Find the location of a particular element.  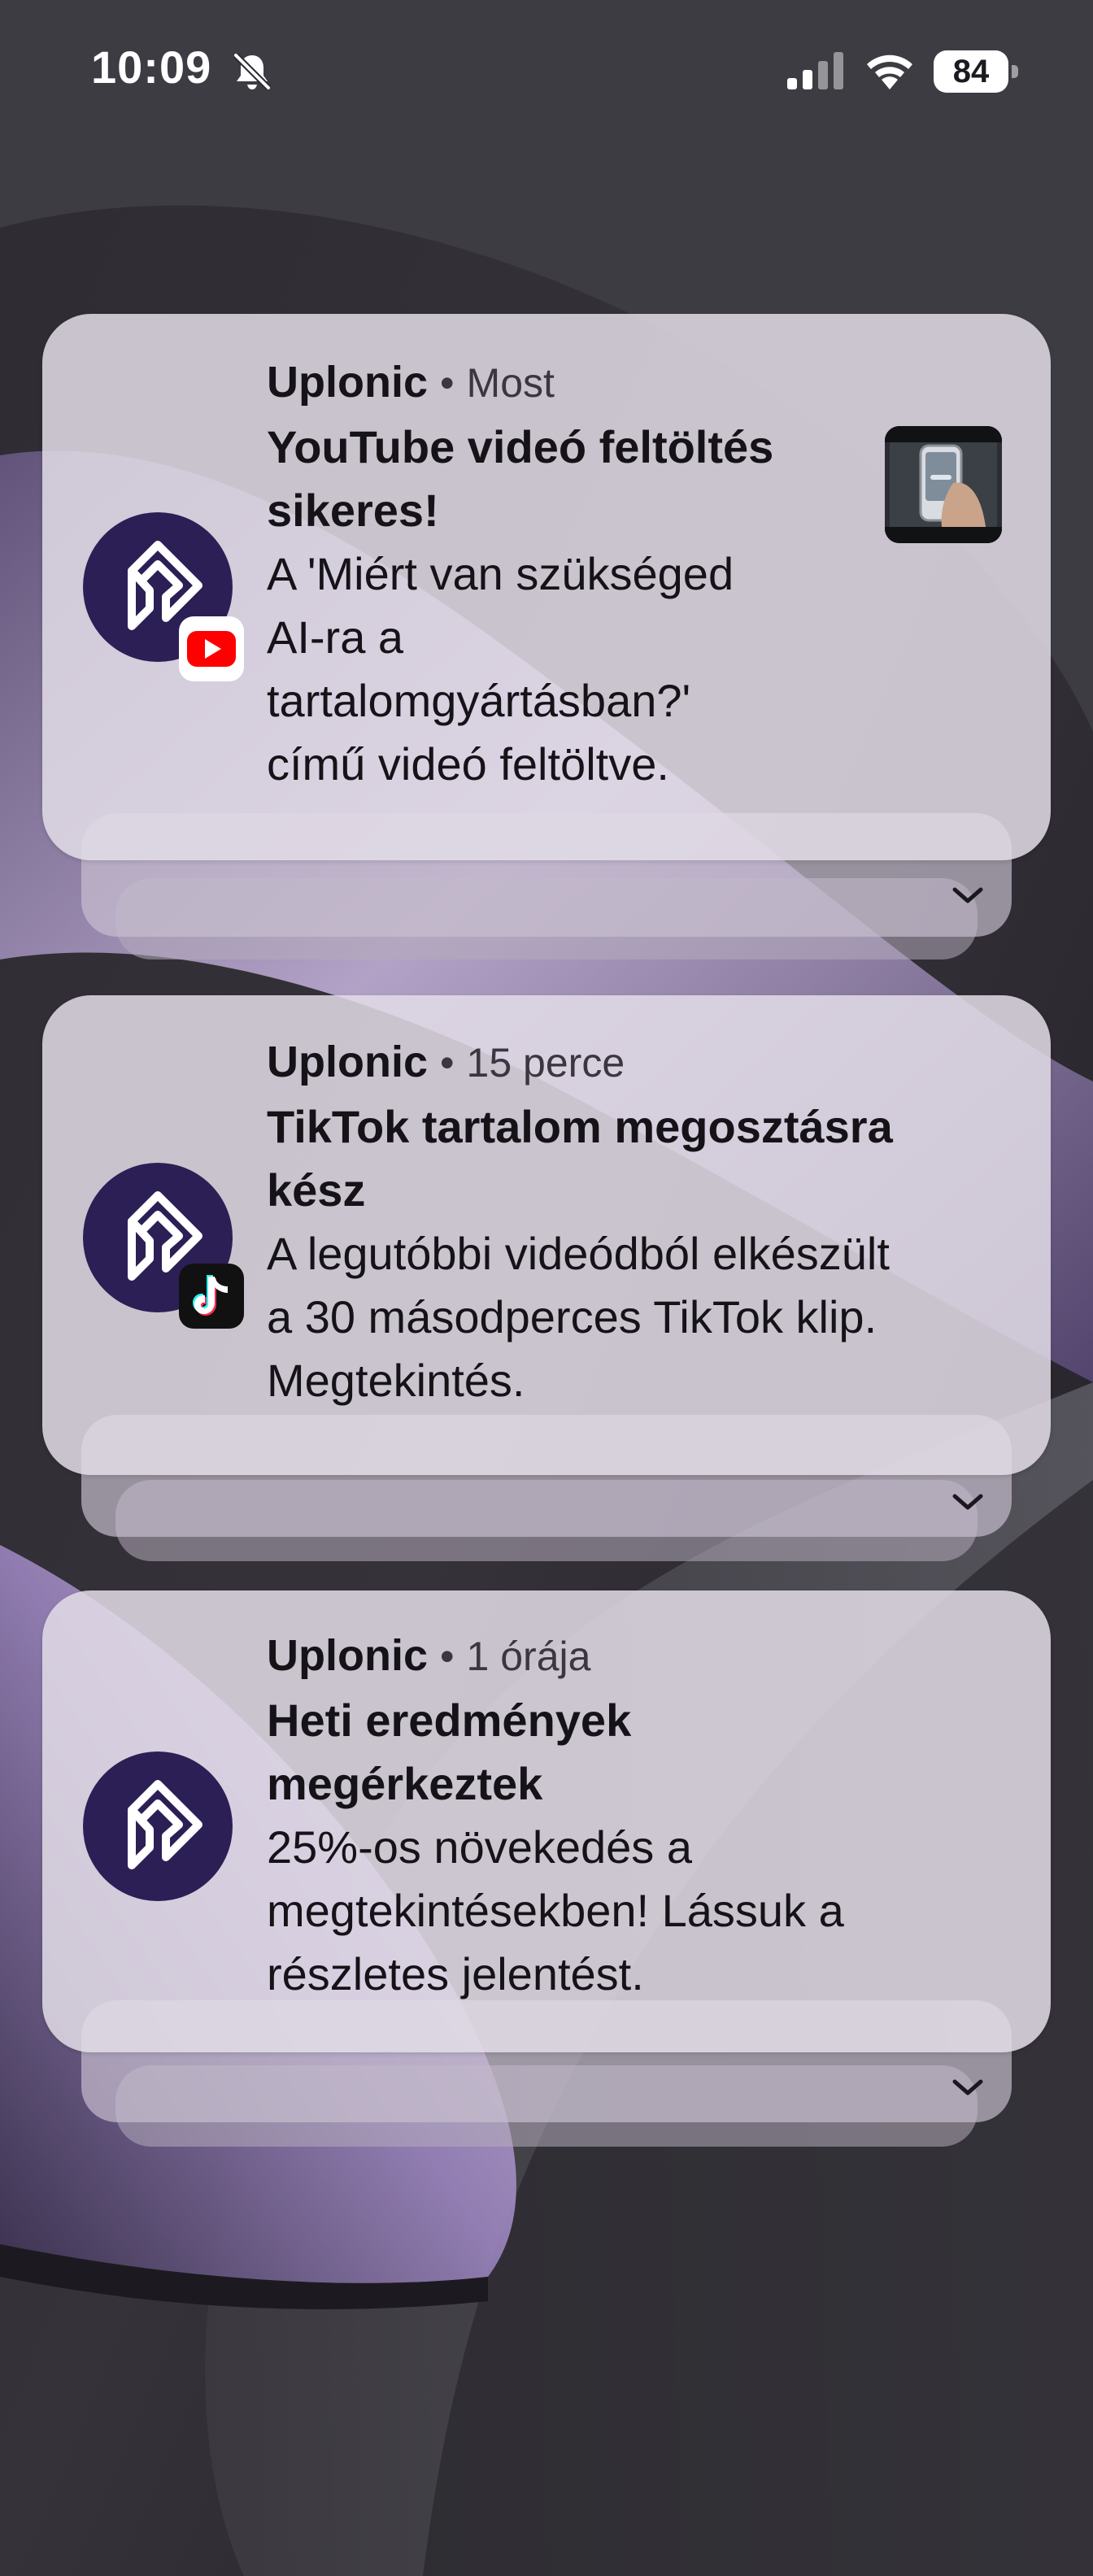

body-line: AI-ra a is located at coordinates (335, 637).